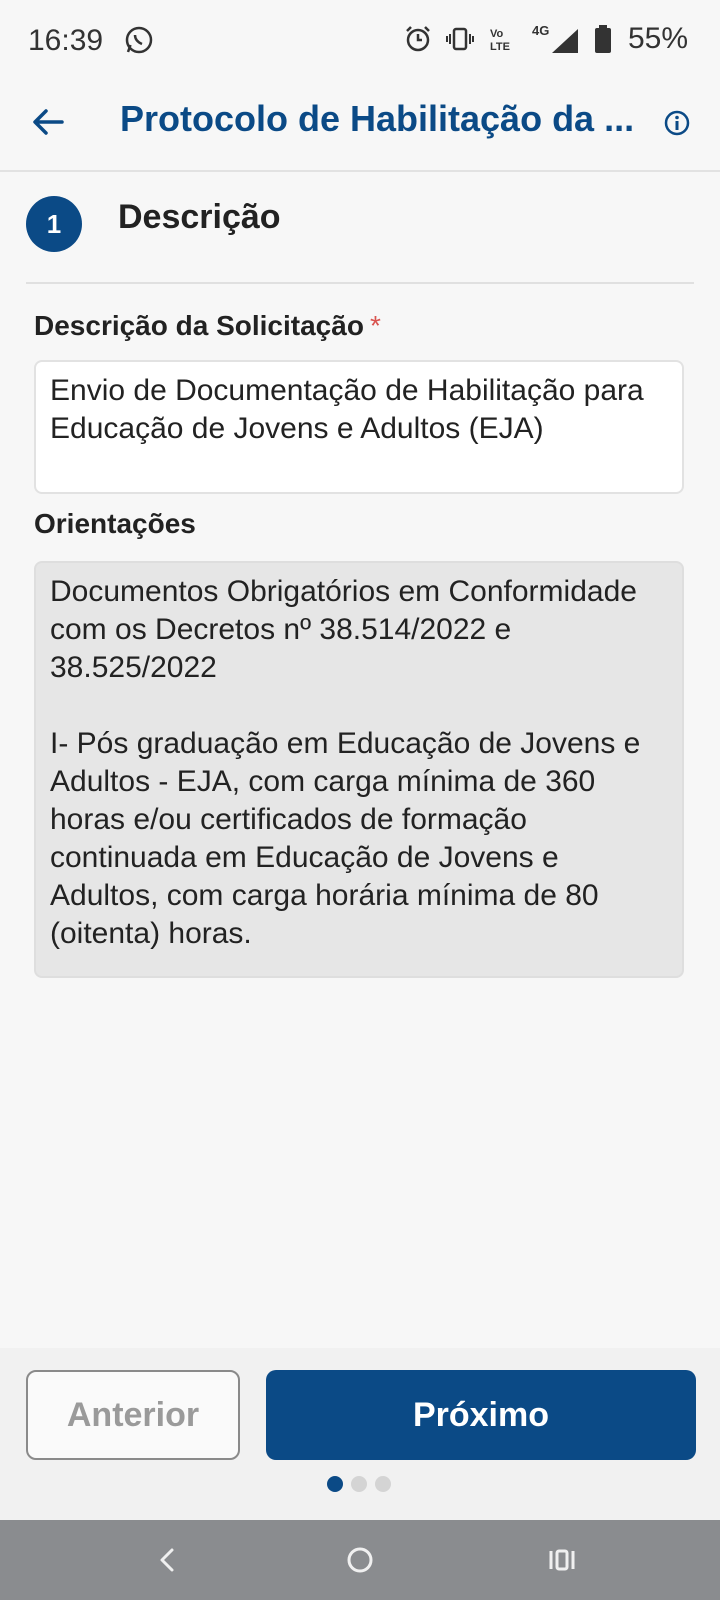 The height and width of the screenshot is (1600, 720). Describe the element at coordinates (555, 38) in the screenshot. I see `signal-icon: 4G` at that location.